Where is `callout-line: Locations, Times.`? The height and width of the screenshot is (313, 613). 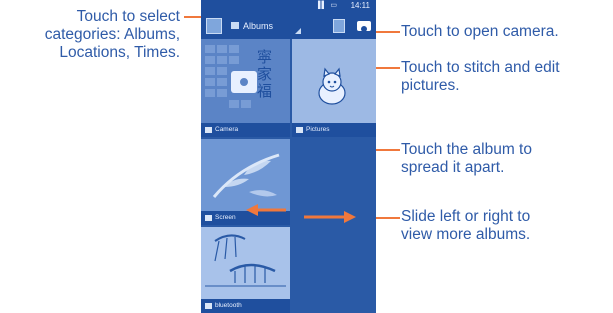
callout-line: Locations, Times. is located at coordinates (119, 52).